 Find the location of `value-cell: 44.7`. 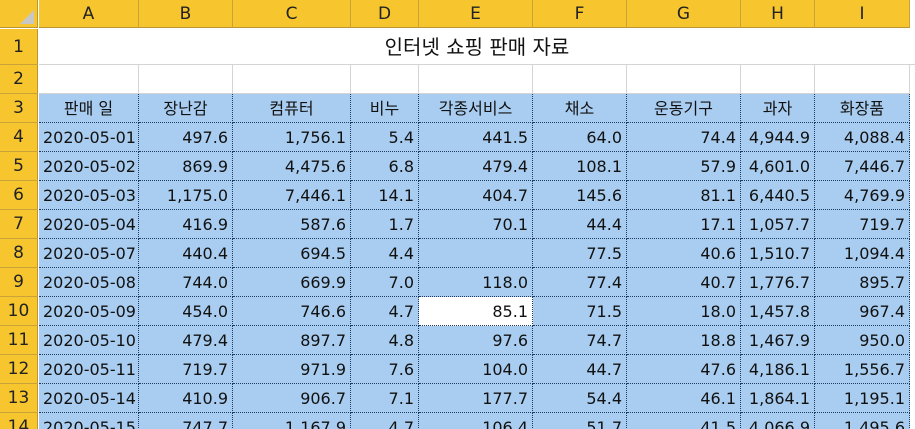

value-cell: 44.7 is located at coordinates (580, 369).